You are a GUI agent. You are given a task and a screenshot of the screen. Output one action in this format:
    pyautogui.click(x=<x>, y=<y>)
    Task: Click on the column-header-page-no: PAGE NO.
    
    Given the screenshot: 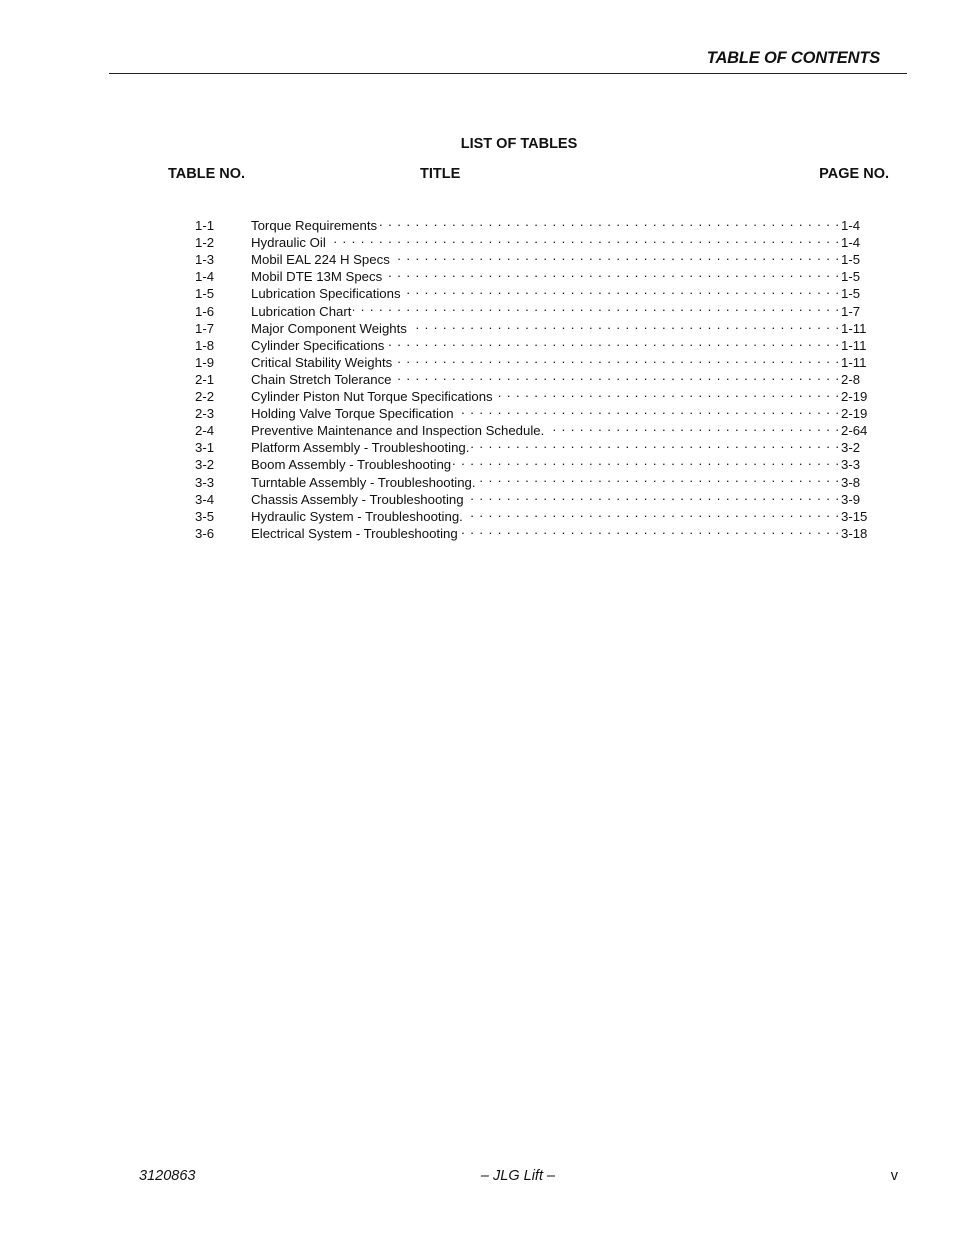 What is the action you would take?
    pyautogui.click(x=854, y=174)
    